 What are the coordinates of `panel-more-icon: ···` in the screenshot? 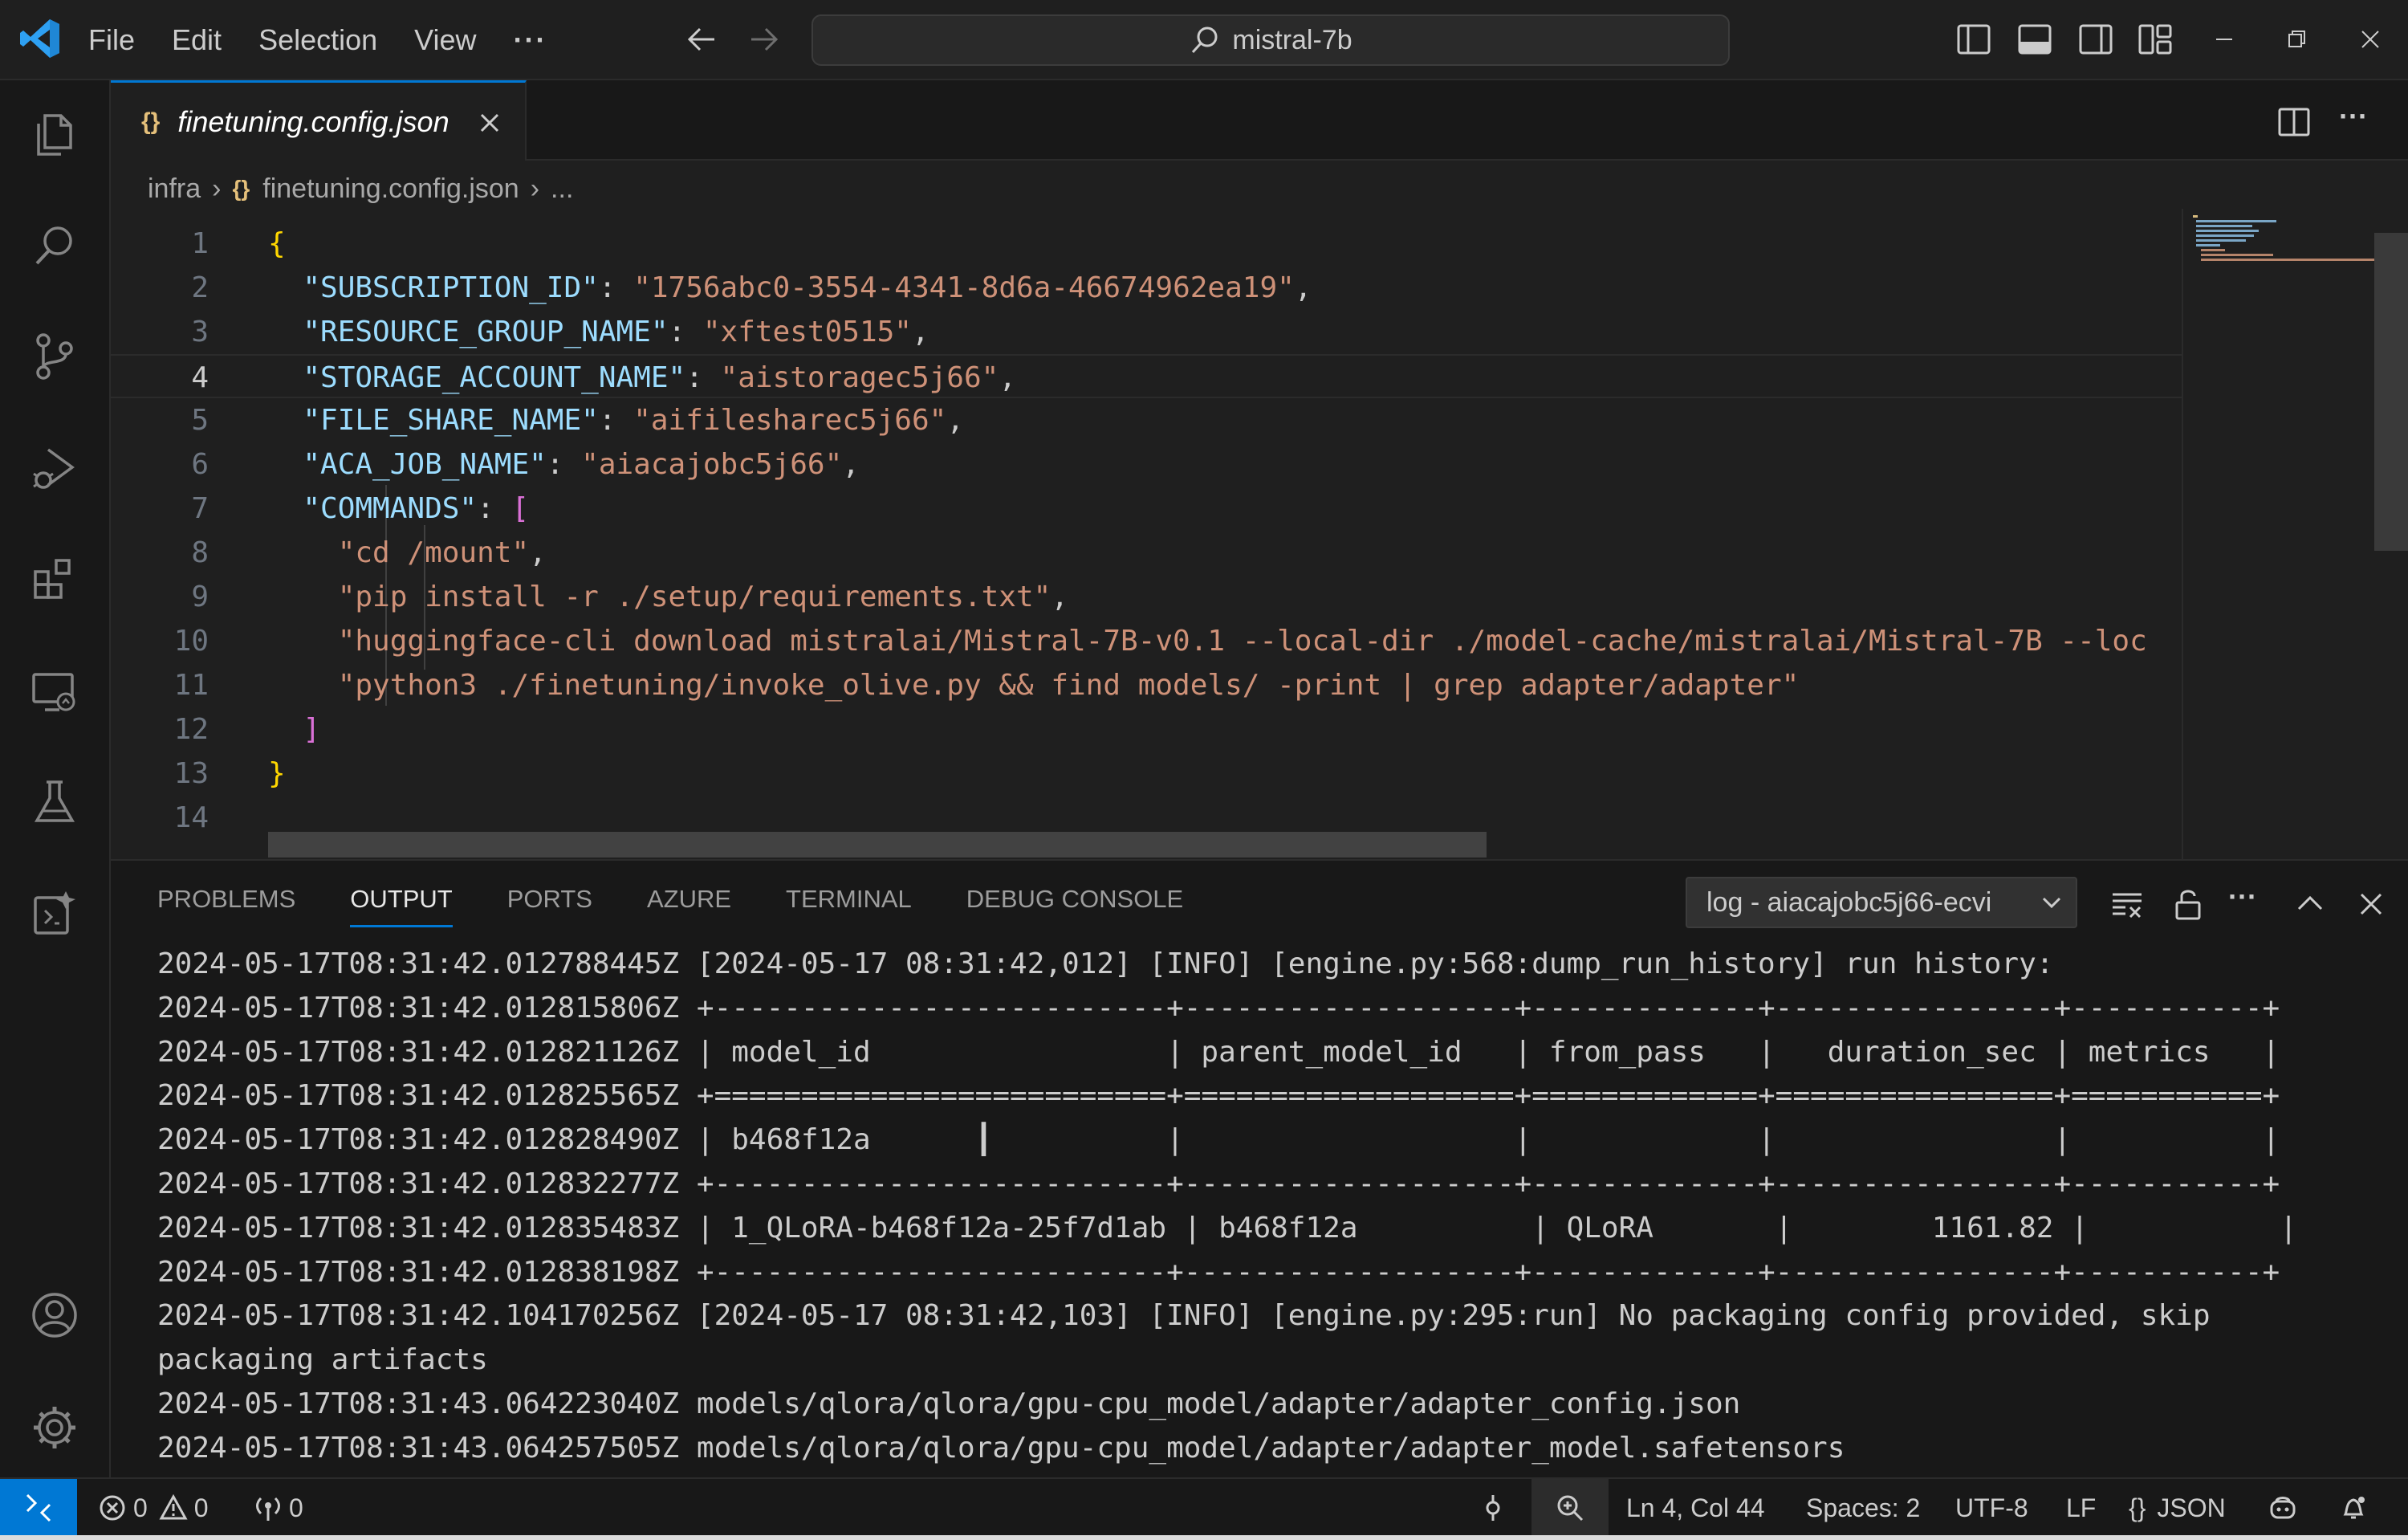 It's located at (2242, 897).